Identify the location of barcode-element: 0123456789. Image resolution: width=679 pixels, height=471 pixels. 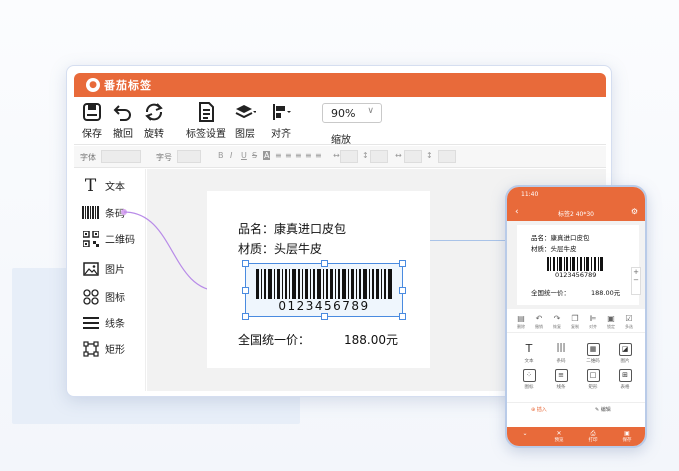
(324, 290).